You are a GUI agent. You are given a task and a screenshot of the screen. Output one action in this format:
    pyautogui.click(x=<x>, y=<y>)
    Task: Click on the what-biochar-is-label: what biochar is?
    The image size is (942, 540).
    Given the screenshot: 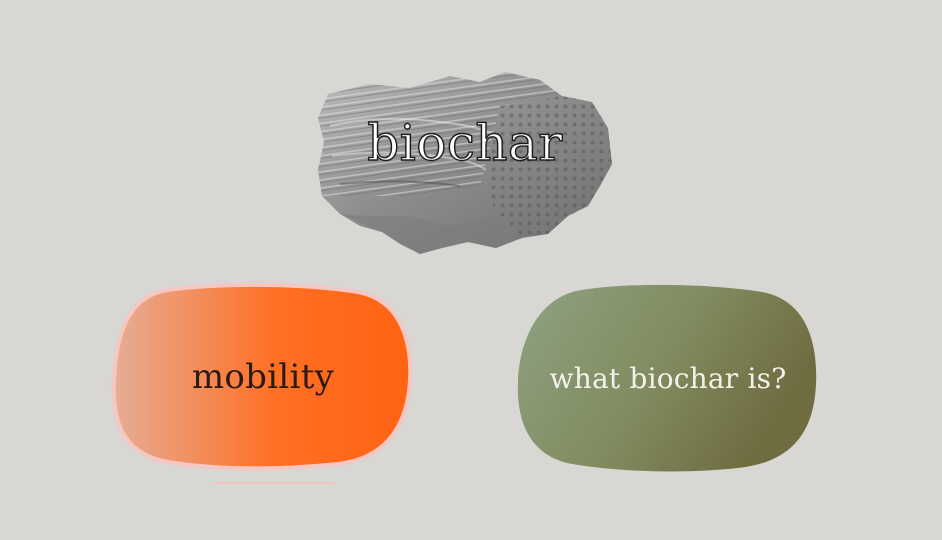 What is the action you would take?
    pyautogui.click(x=668, y=378)
    